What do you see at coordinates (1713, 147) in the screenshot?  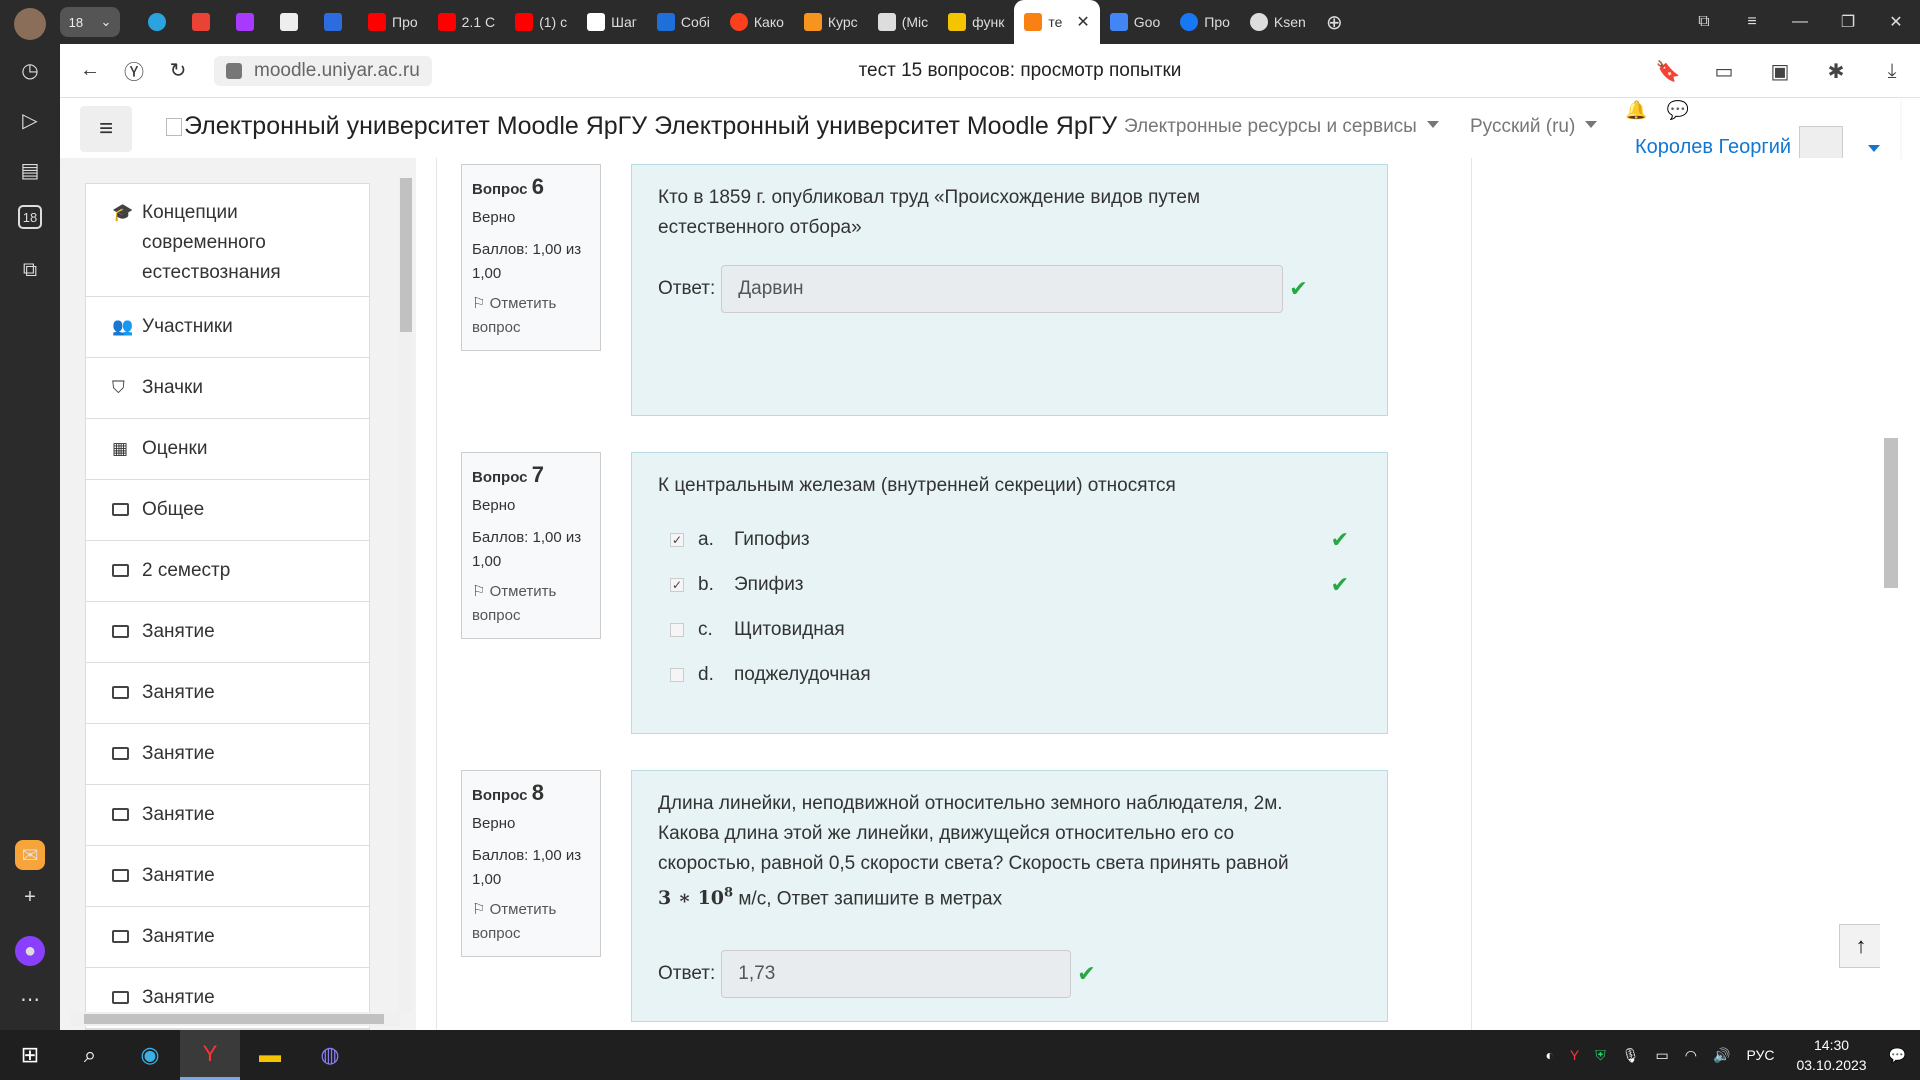 I see `user-menu-name: Королев Георгий` at bounding box center [1713, 147].